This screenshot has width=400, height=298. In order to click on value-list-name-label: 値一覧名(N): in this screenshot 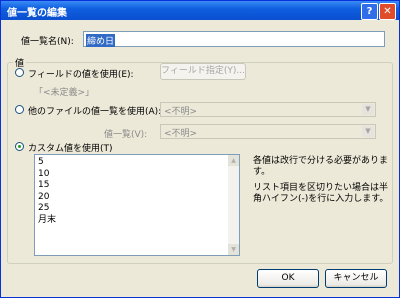, I will do `click(47, 42)`.